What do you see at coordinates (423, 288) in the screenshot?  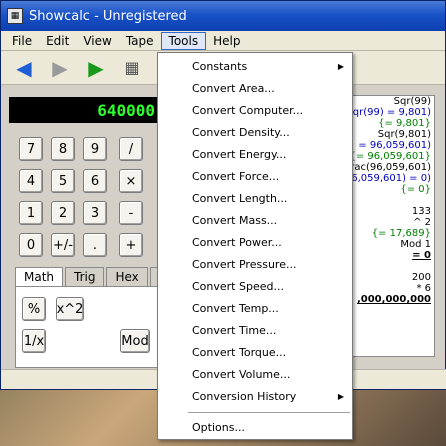 I see `tape-line: * 6` at bounding box center [423, 288].